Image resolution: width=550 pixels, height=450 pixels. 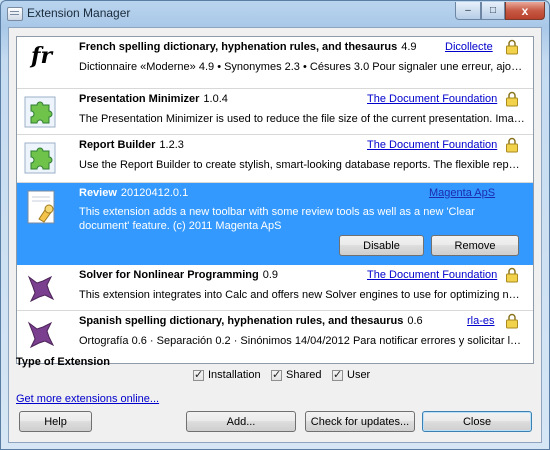 What do you see at coordinates (41, 207) in the screenshot?
I see `review-document-icon` at bounding box center [41, 207].